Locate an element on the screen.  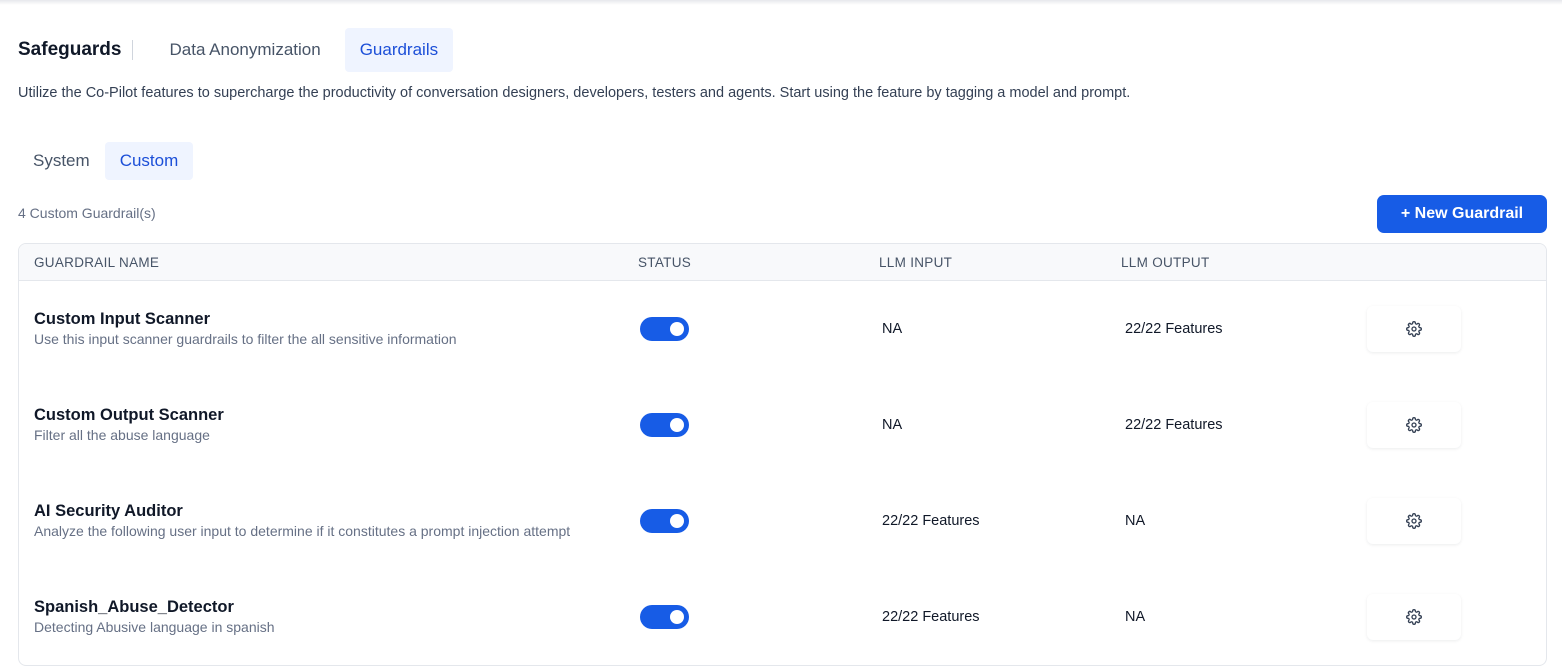
header-llm-output: LLM OUTPUT is located at coordinates (1165, 262).